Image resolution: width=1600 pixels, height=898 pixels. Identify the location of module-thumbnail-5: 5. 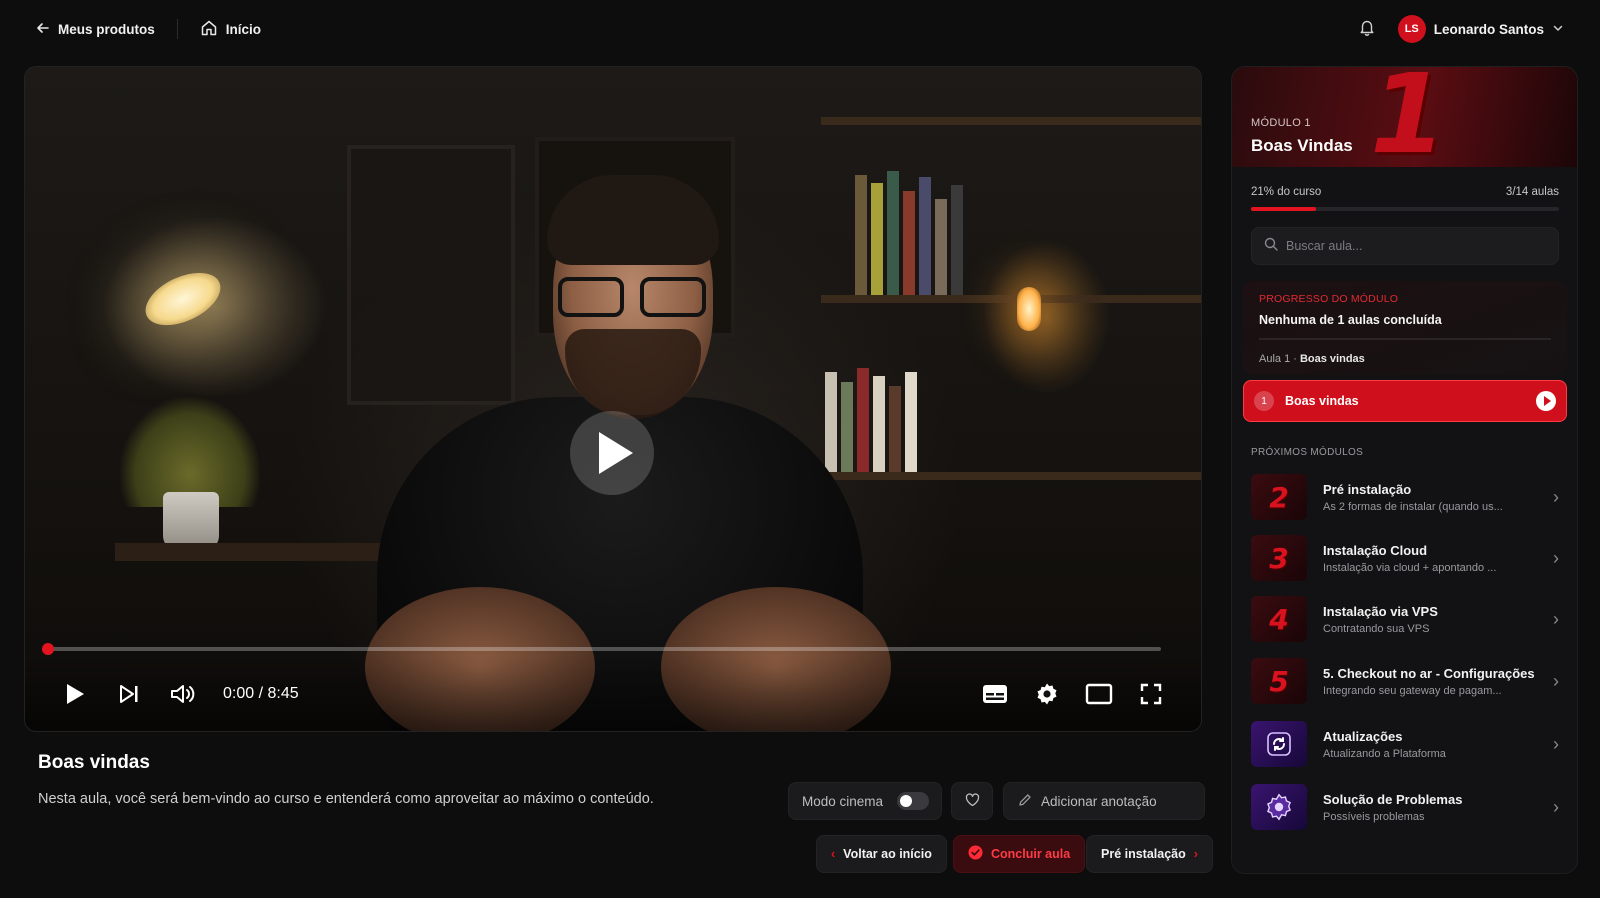
(1279, 681).